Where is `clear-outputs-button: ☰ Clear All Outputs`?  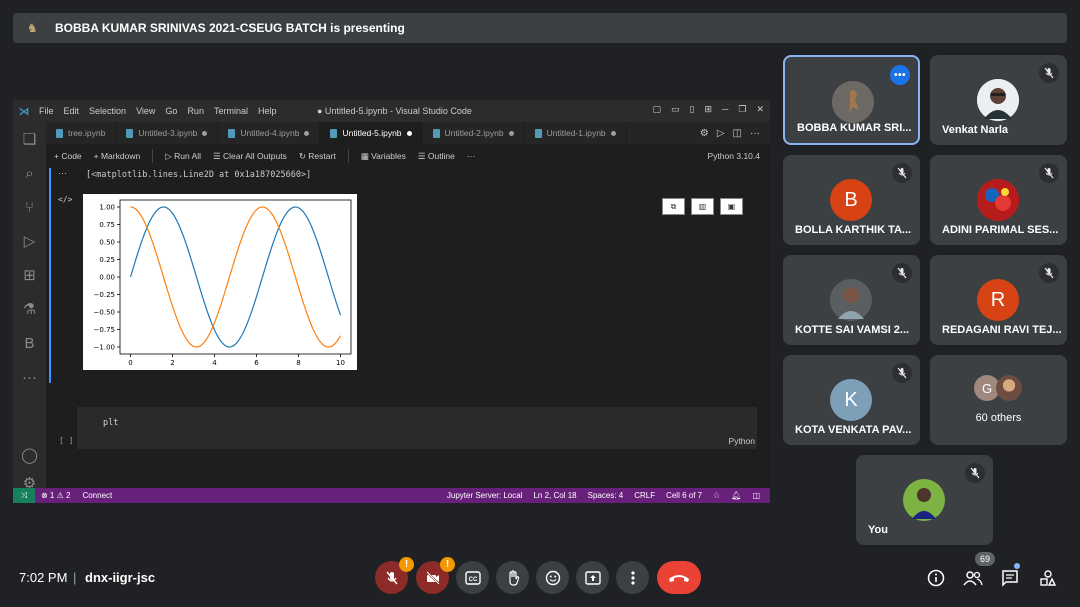
clear-outputs-button: ☰ Clear All Outputs is located at coordinates (250, 156).